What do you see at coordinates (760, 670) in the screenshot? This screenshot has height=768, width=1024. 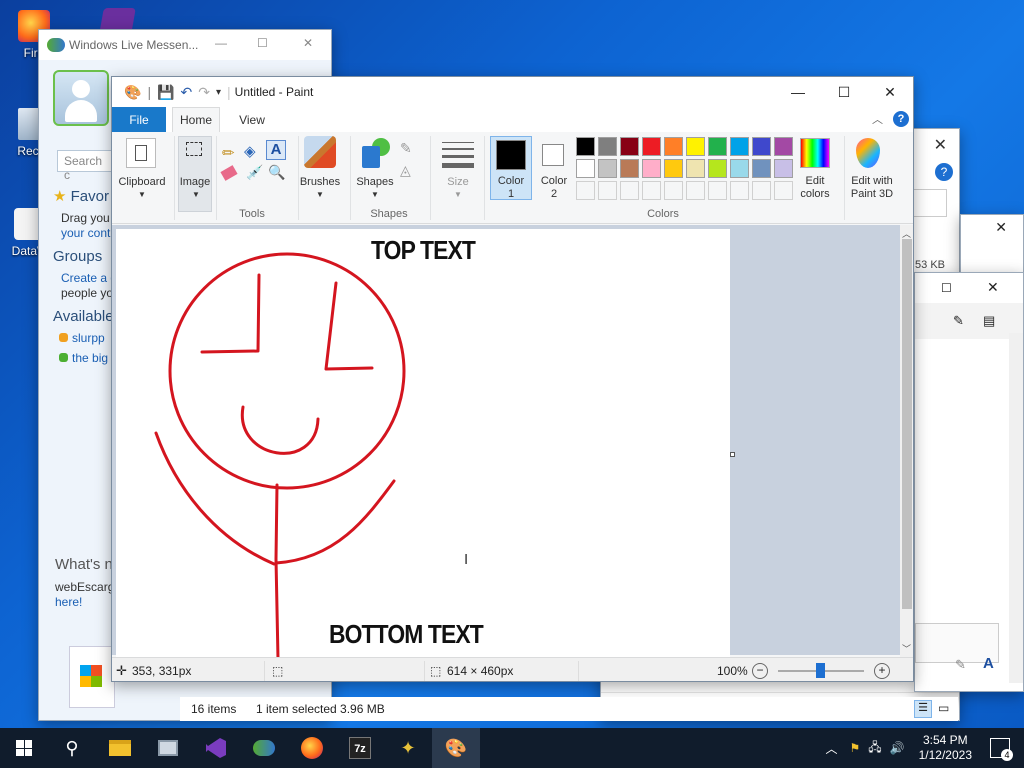 I see `zoom-out-icon: −` at bounding box center [760, 670].